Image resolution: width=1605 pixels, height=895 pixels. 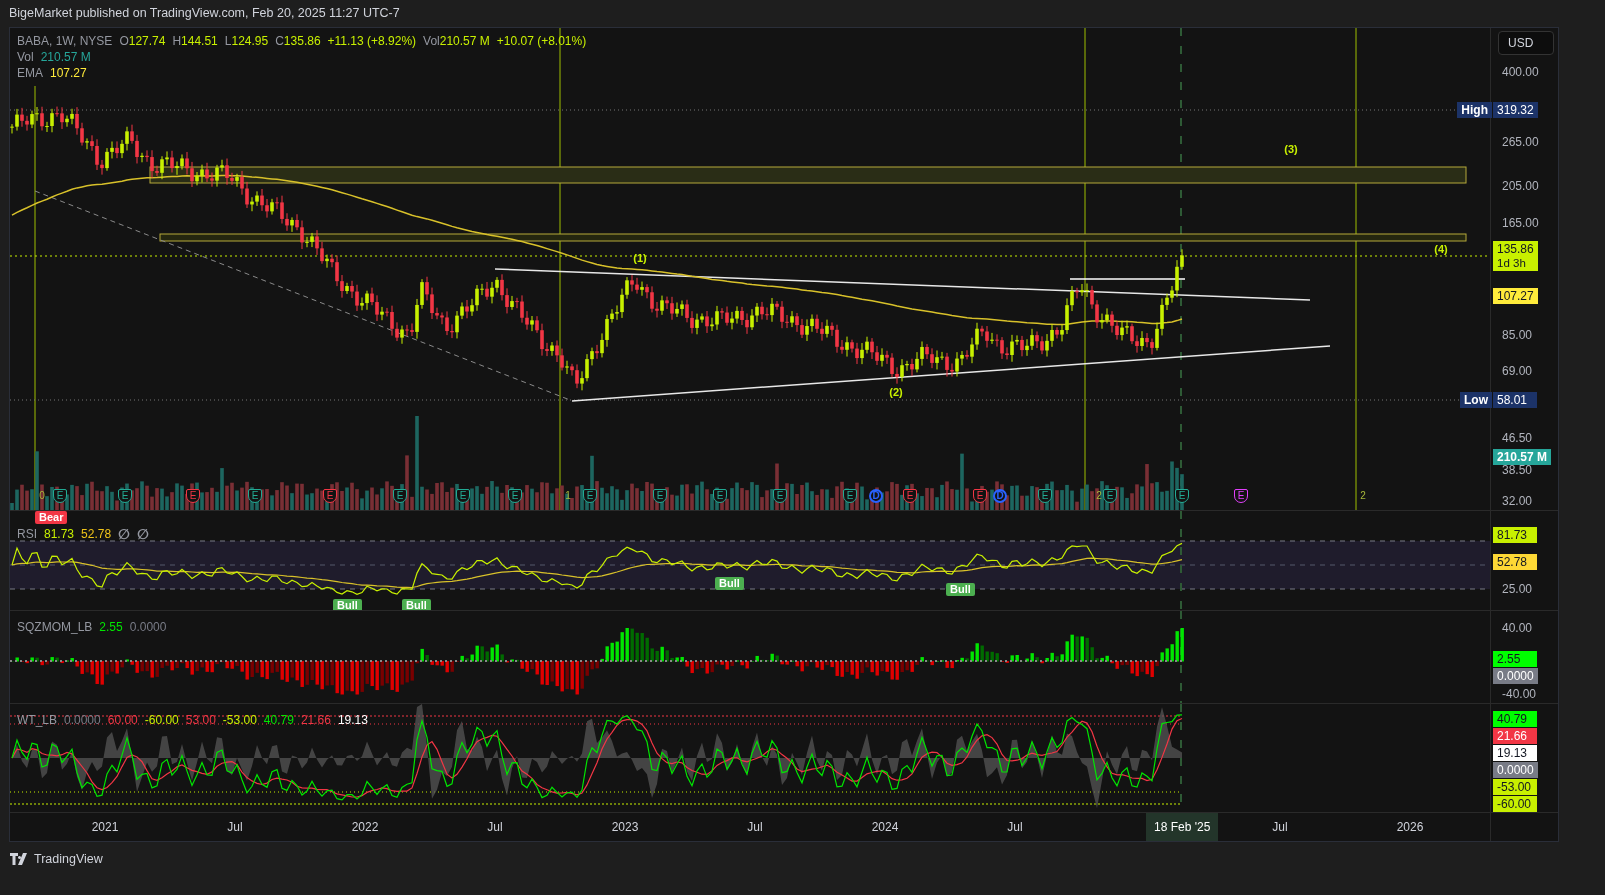 What do you see at coordinates (1515, 295) in the screenshot?
I see `price-tag: 107.27` at bounding box center [1515, 295].